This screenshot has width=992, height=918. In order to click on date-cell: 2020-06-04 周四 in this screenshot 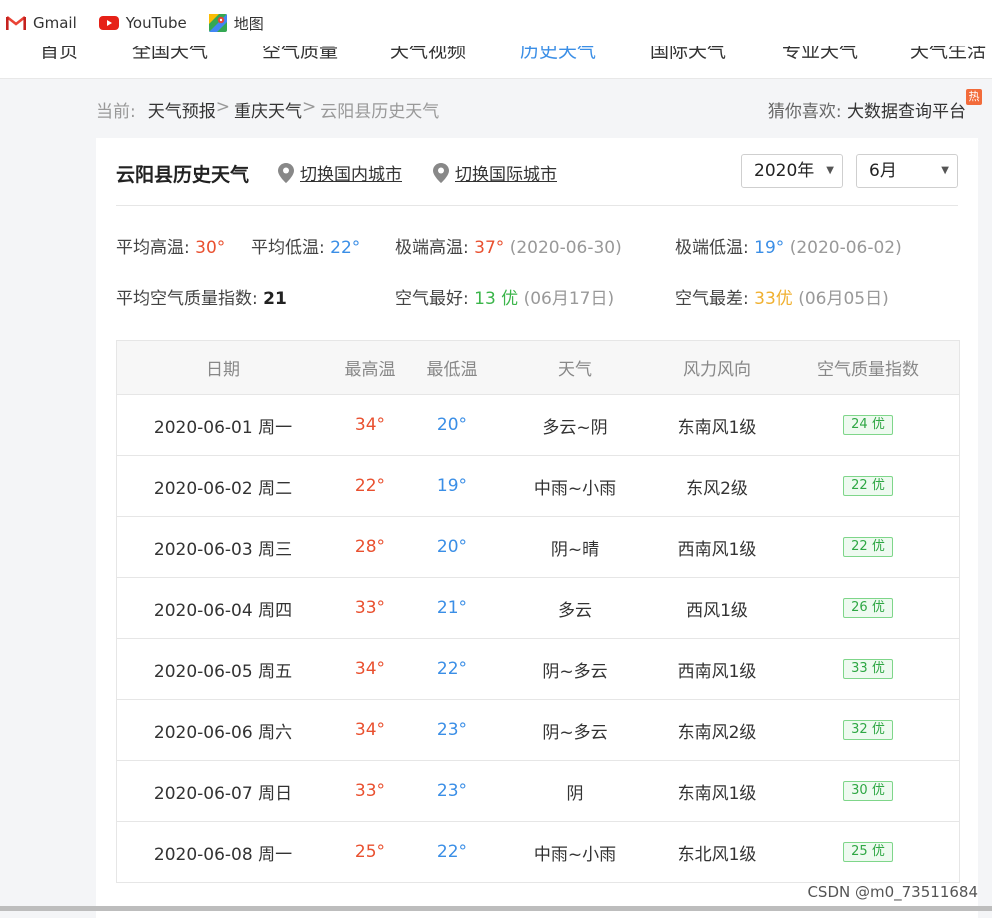, I will do `click(223, 610)`.